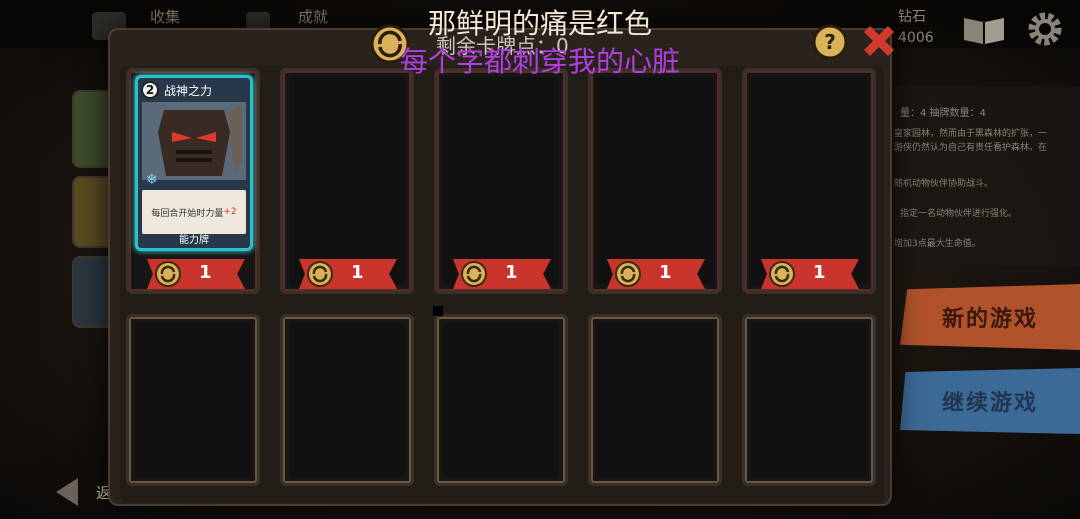 The width and height of the screenshot is (1080, 519). Describe the element at coordinates (152, 180) in the screenshot. I see `frost-icon: ❄` at that location.